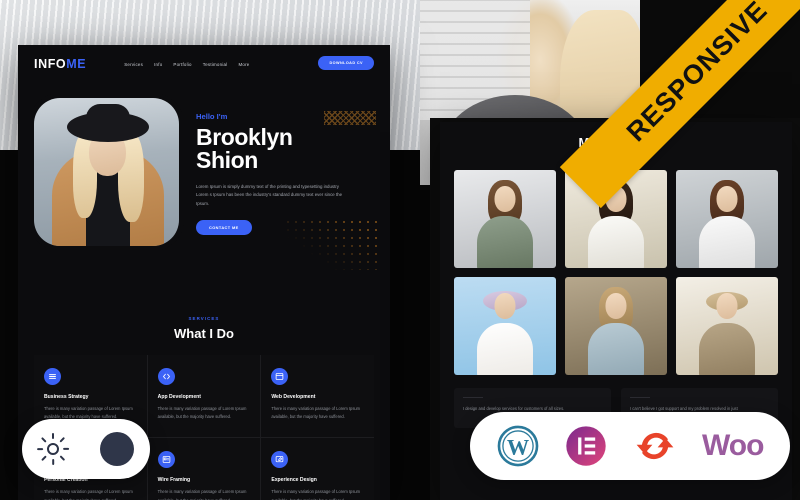 Image resolution: width=800 pixels, height=500 pixels. What do you see at coordinates (212, 116) in the screenshot?
I see `hero-greeting: Hello I'm` at bounding box center [212, 116].